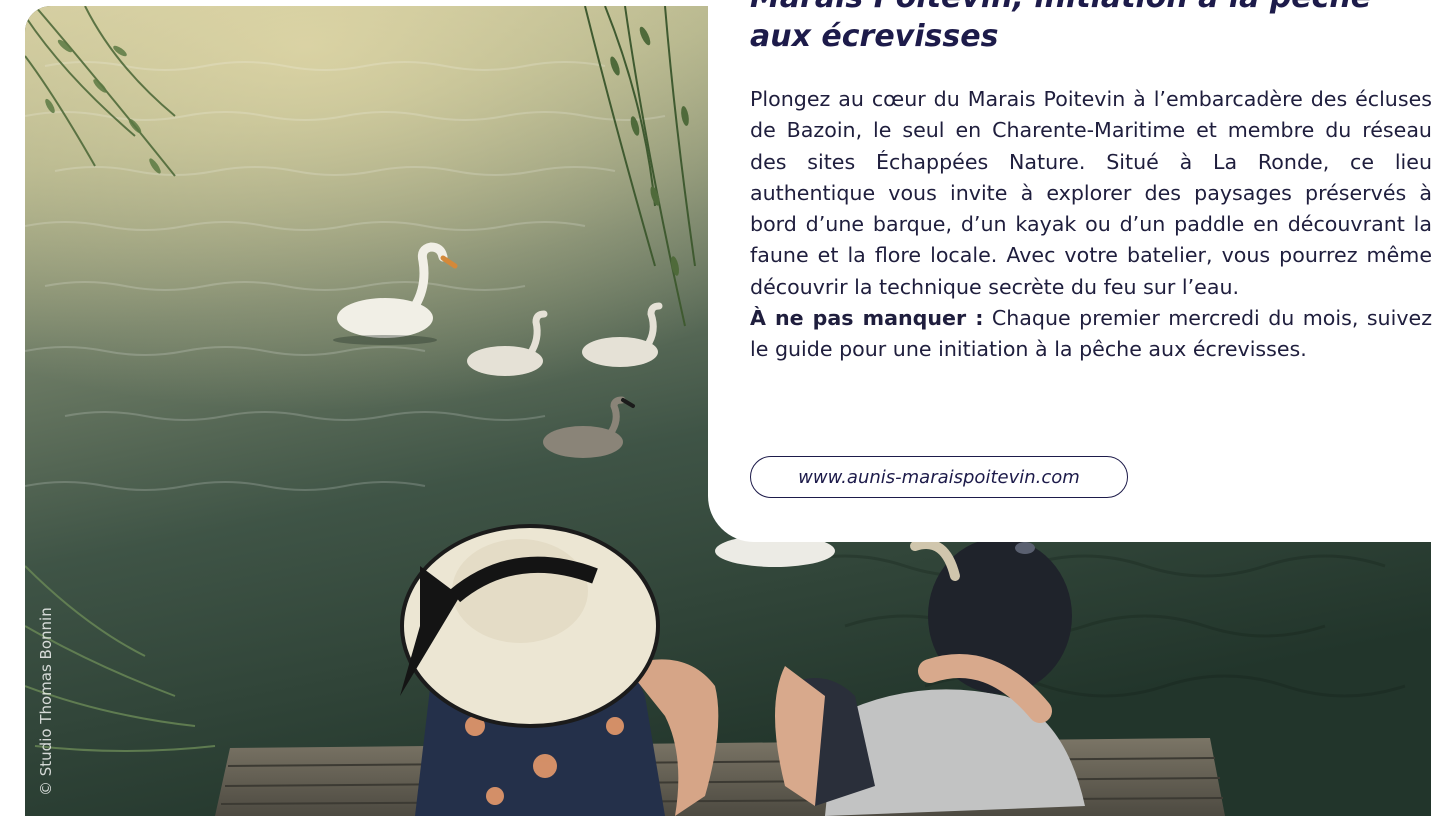 Image resolution: width=1449 pixels, height=816 pixels. Describe the element at coordinates (939, 477) in the screenshot. I see `website-link: www.aunis-maraispoitevin.com` at that location.